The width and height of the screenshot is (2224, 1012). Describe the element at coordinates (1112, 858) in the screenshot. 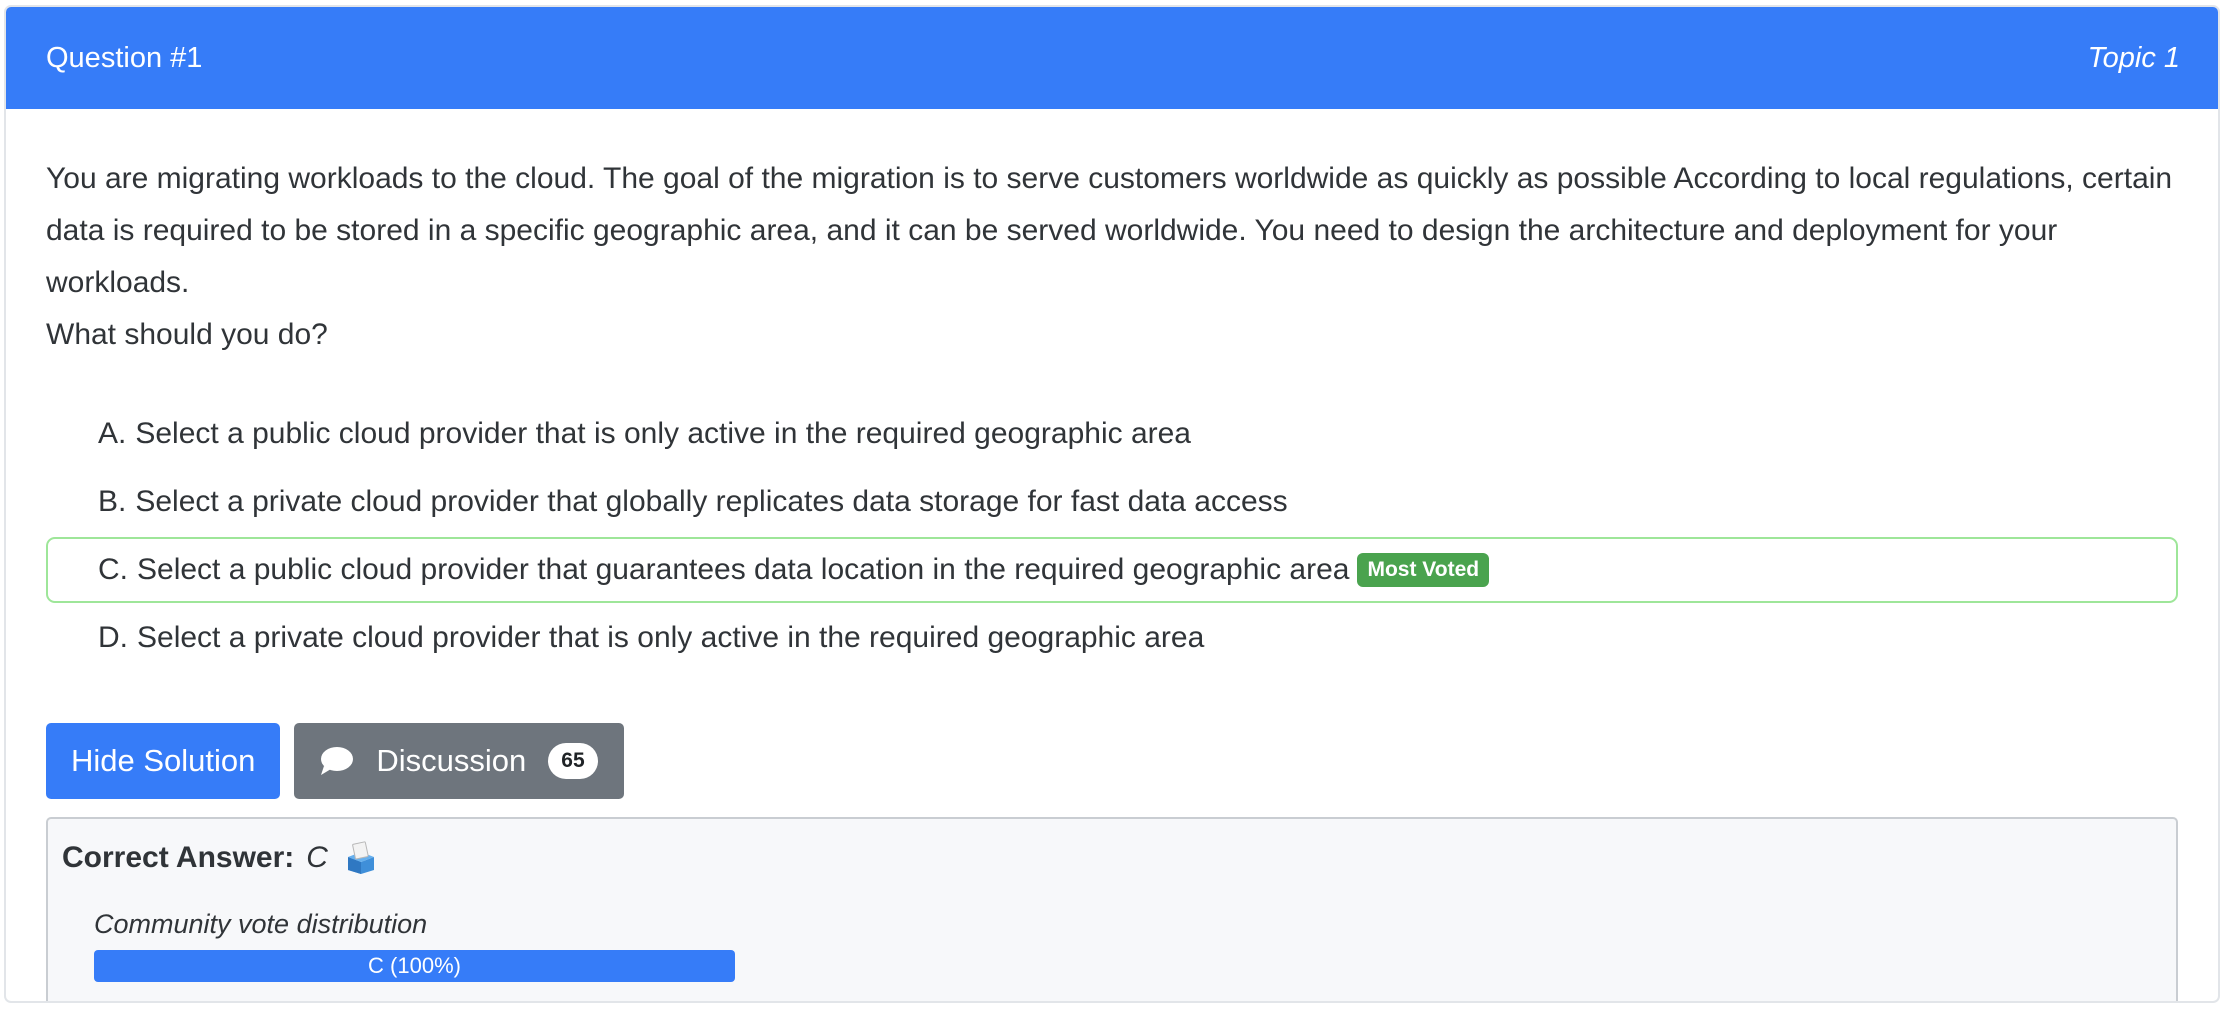

I see `correct-answer: Correct Answer: C` at that location.